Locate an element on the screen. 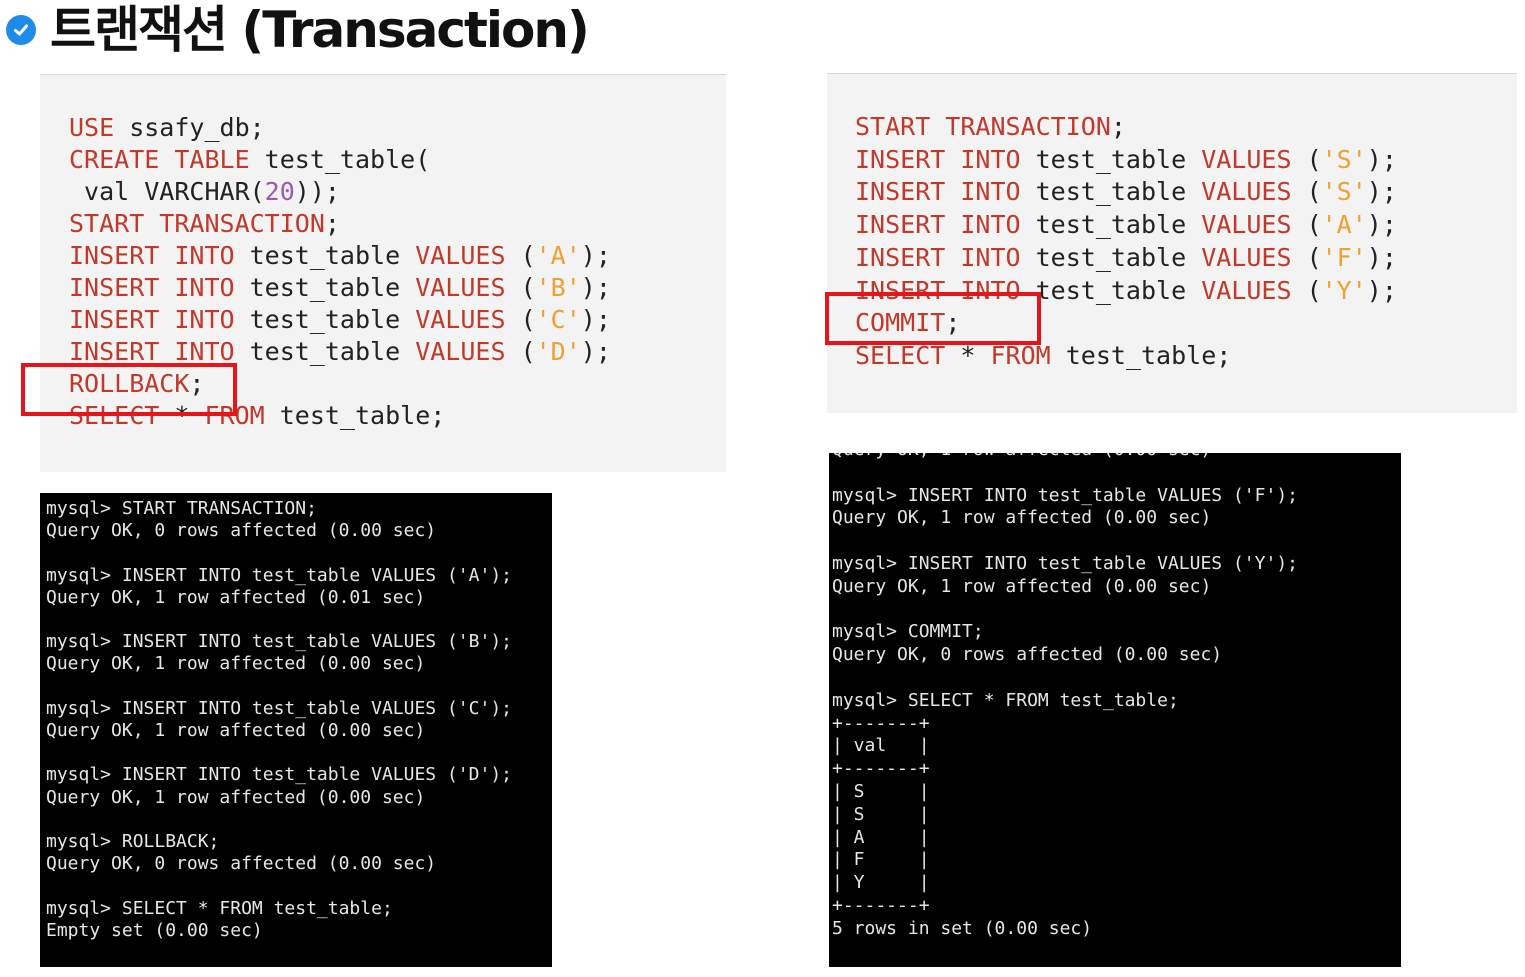  code-token: SELECT is located at coordinates (900, 355).